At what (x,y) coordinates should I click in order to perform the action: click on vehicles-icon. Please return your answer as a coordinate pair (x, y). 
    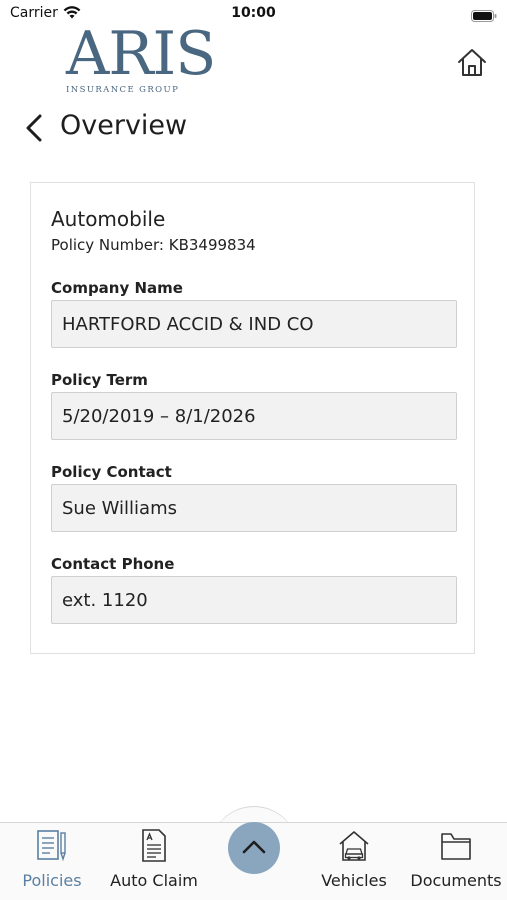
    Looking at the image, I should click on (354, 846).